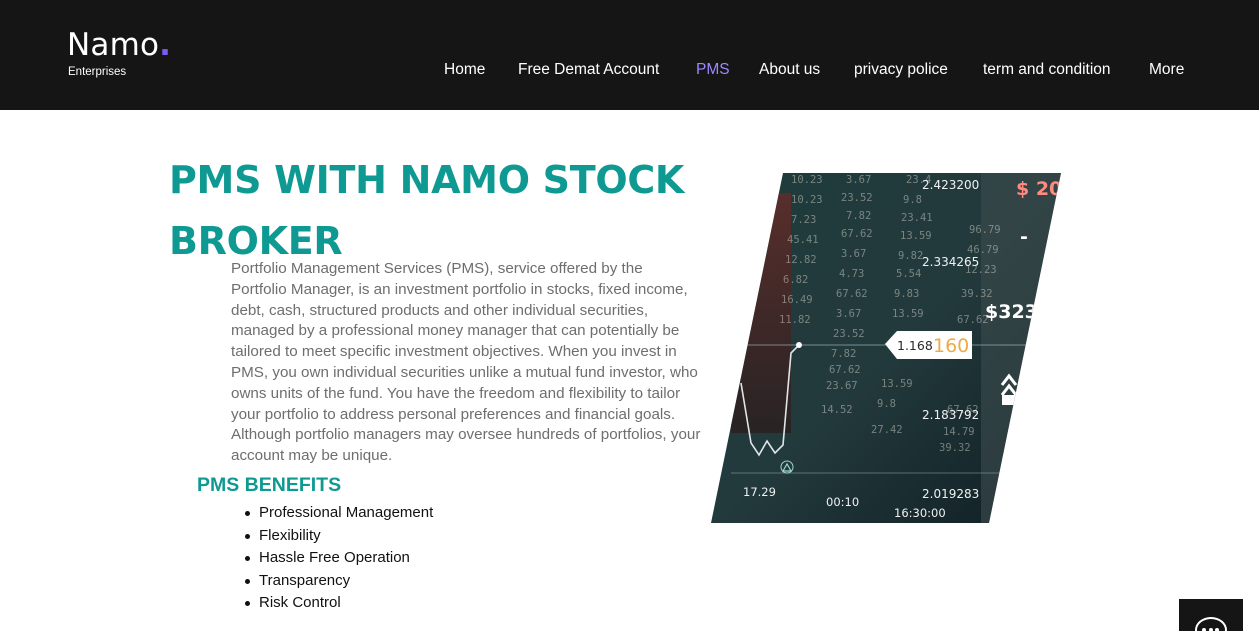 This screenshot has height=631, width=1259. Describe the element at coordinates (588, 70) in the screenshot. I see `nav-item-free-demat-account: Free Demat Account` at that location.